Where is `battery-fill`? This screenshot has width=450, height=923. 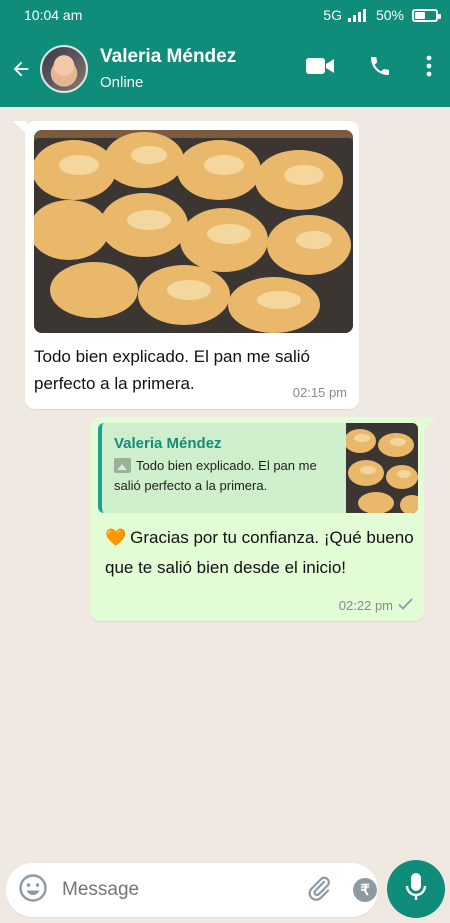
battery-fill is located at coordinates (420, 15).